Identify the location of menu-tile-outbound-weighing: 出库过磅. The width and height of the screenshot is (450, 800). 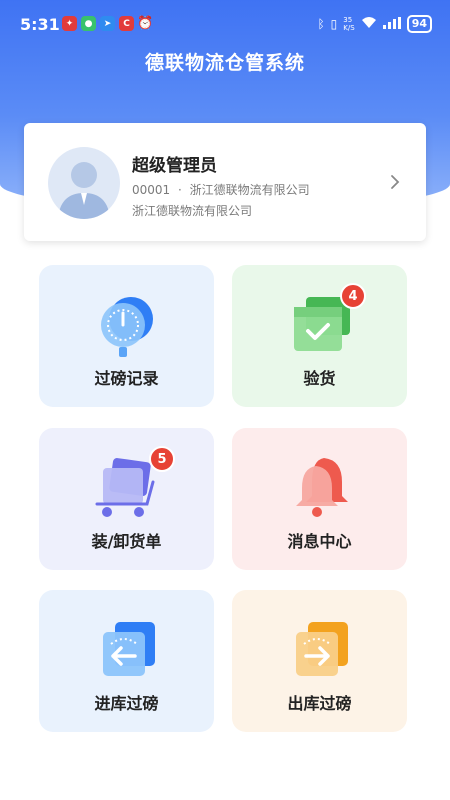
(319, 661).